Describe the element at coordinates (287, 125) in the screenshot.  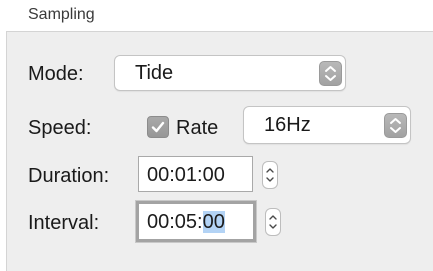
I see `rate-value: 16Hz` at that location.